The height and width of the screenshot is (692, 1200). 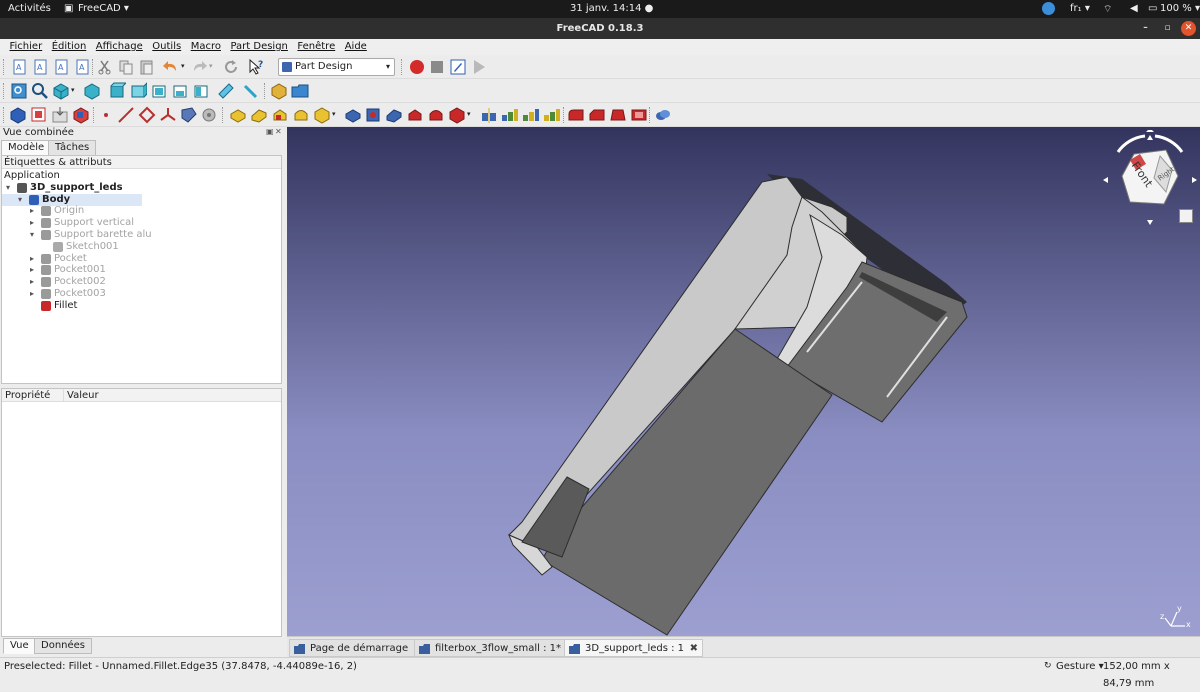 What do you see at coordinates (353, 115) in the screenshot?
I see `pocket-icon` at bounding box center [353, 115].